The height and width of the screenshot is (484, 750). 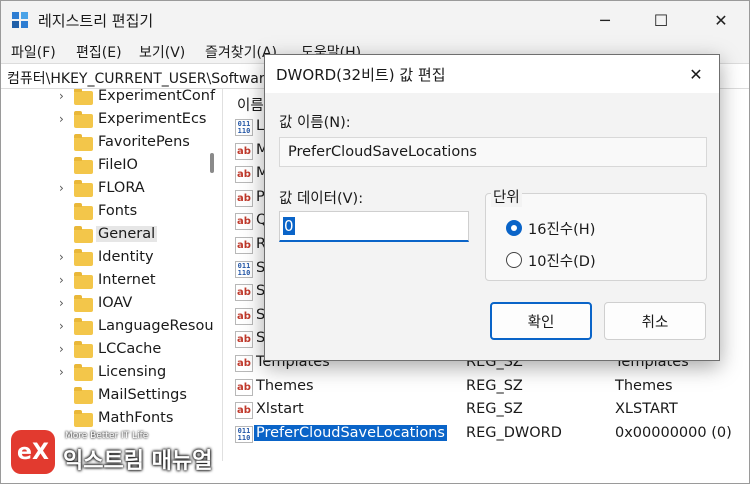 I want to click on dialog-close-button: ✕, so click(x=696, y=74).